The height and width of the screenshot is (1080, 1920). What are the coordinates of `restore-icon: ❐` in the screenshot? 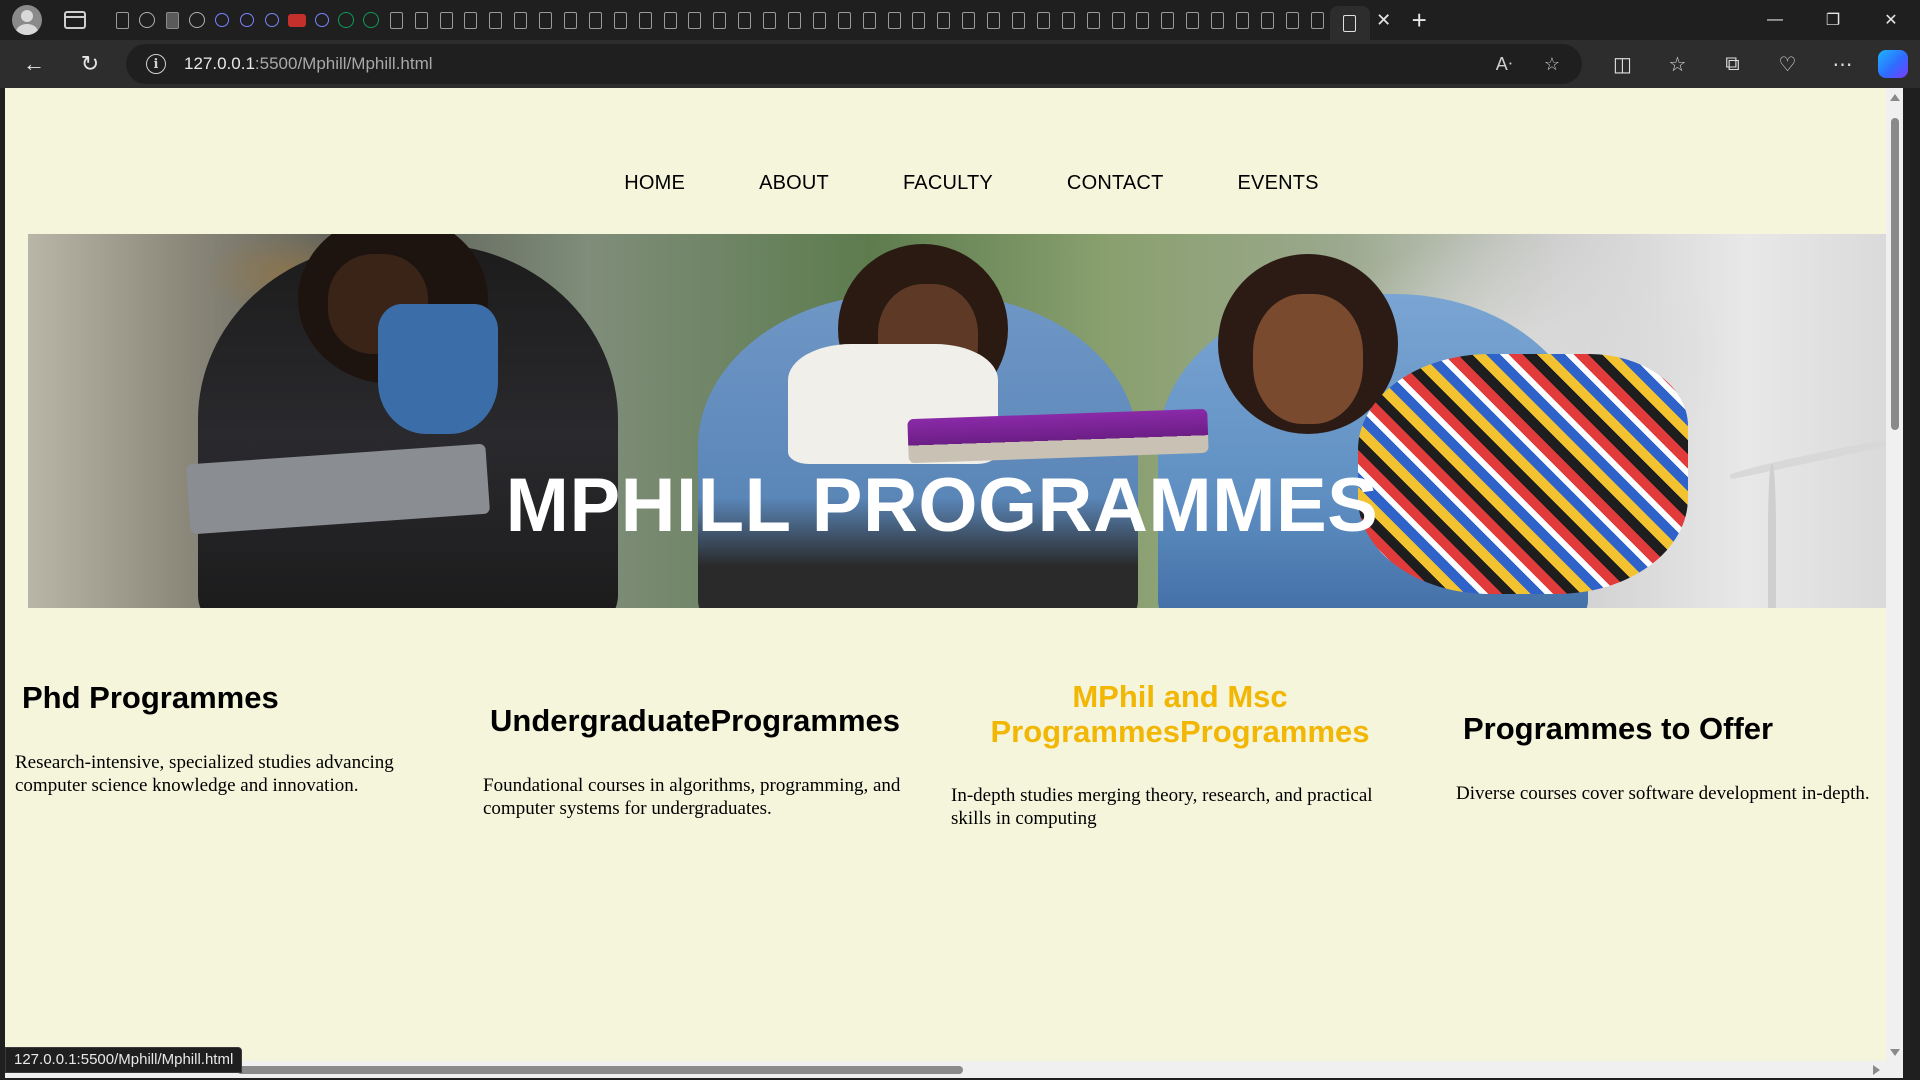 It's located at (1833, 20).